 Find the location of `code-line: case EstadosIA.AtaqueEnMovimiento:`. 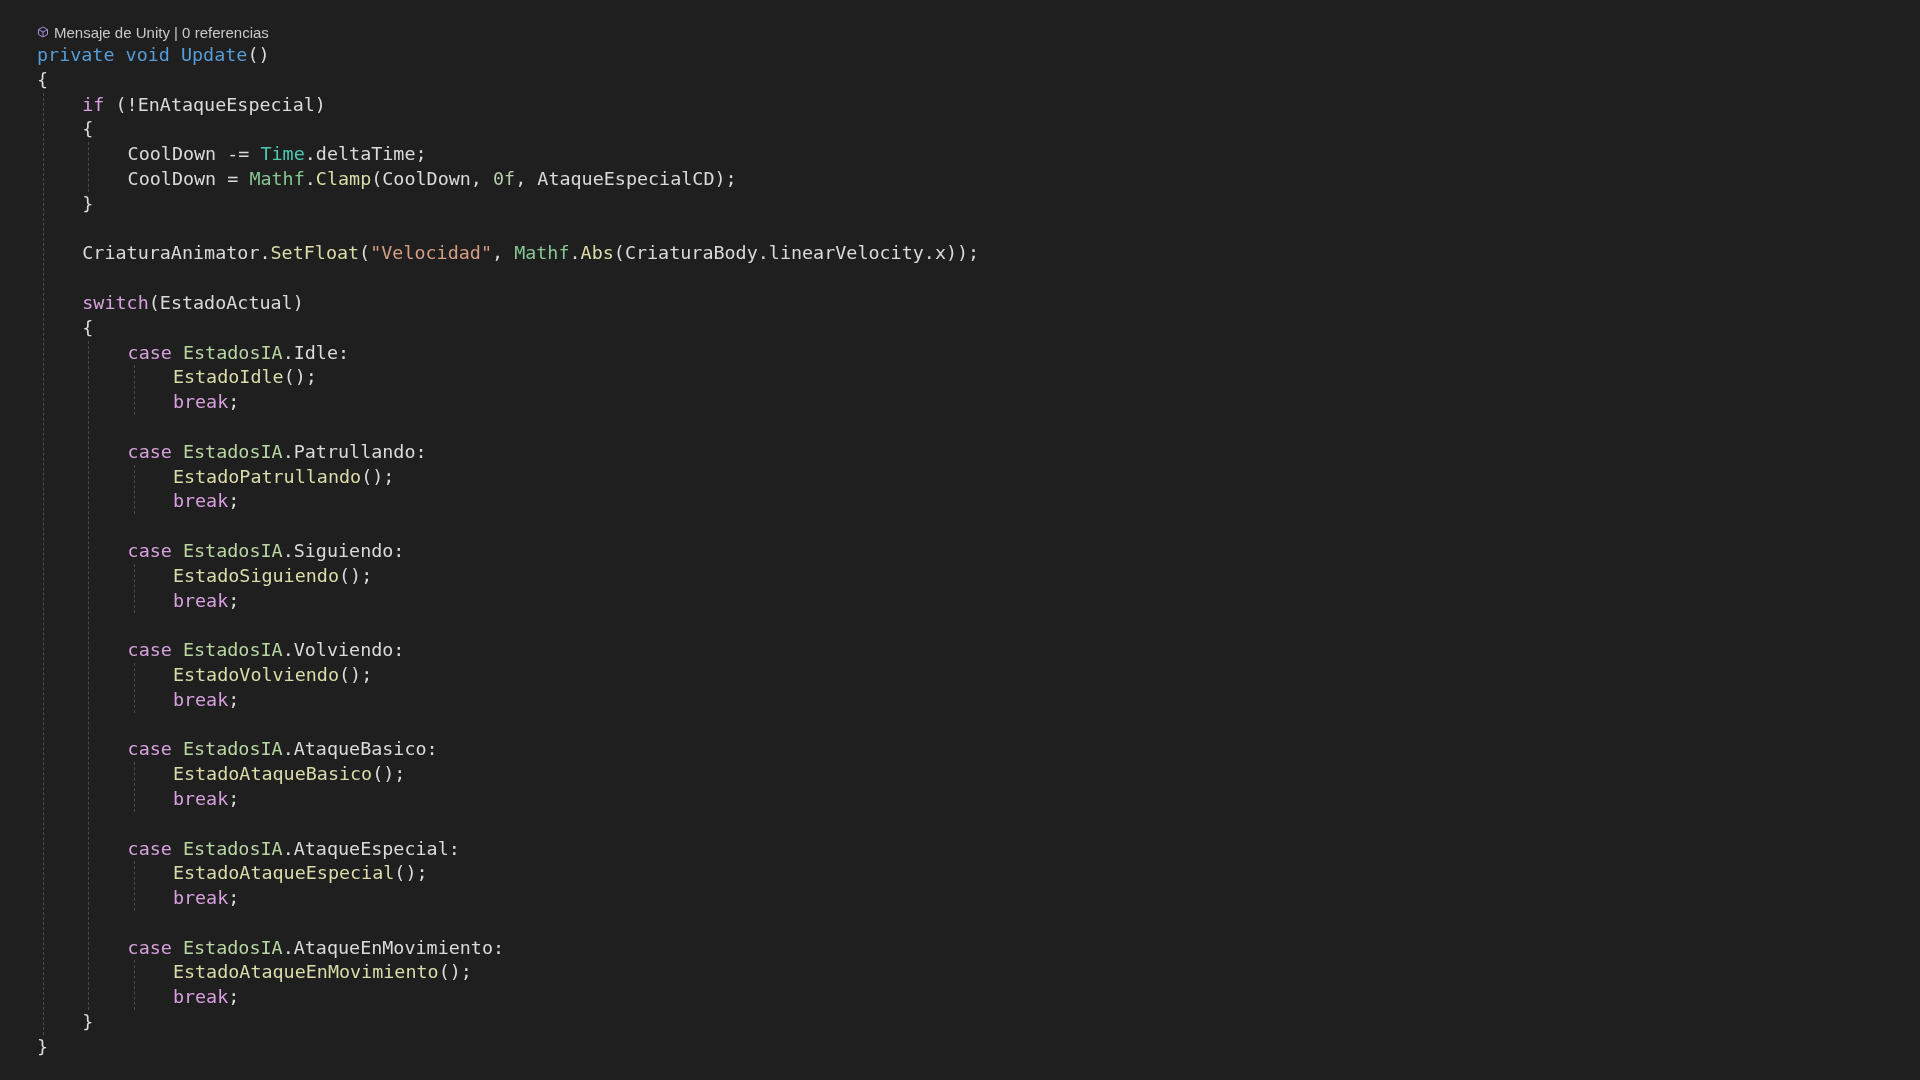

code-line: case EstadosIA.AtaqueEnMovimiento: is located at coordinates (316, 947).